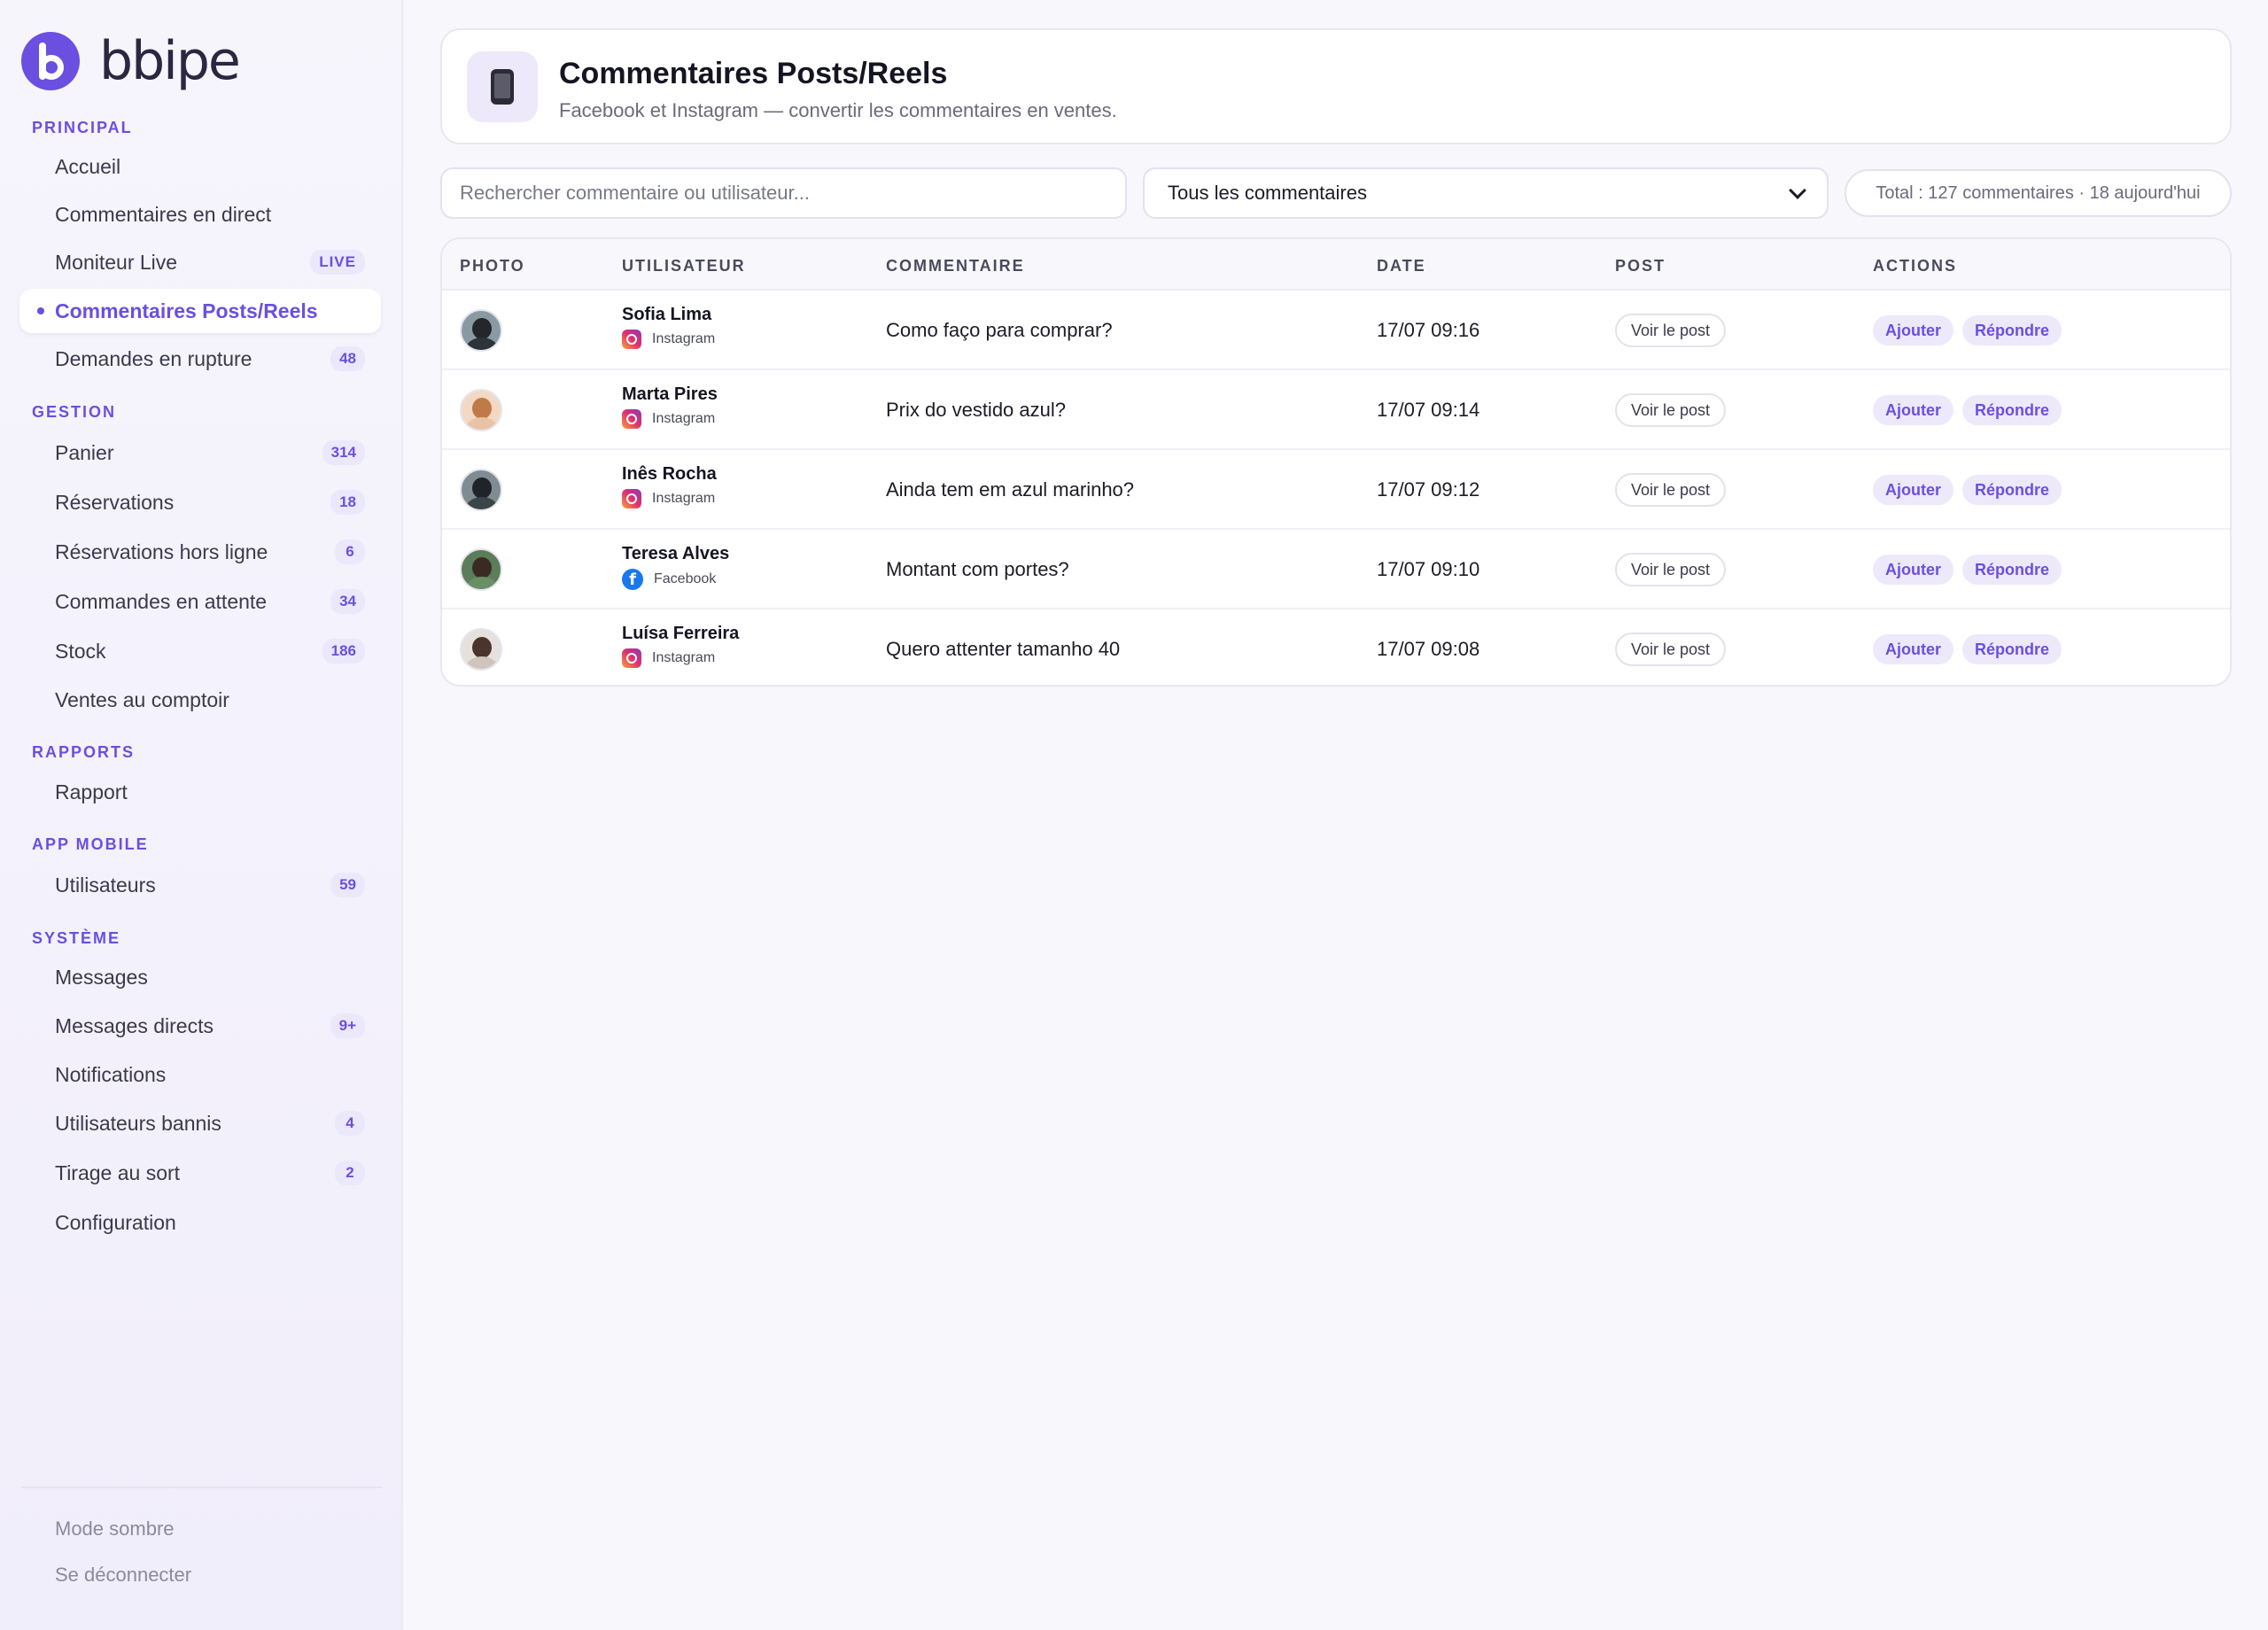 This screenshot has width=2268, height=1630. Describe the element at coordinates (200, 1222) in the screenshot. I see `sidebar-item-configuration: Configuration` at that location.